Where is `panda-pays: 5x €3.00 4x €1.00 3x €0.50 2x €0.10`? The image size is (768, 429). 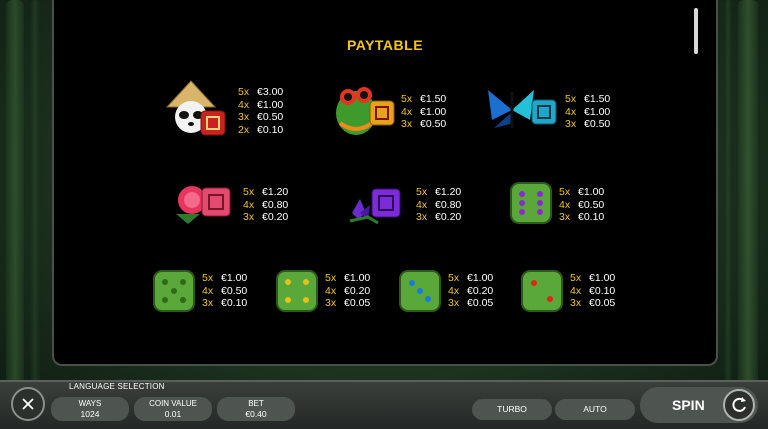
panda-pays: 5x €3.00 4x €1.00 3x €0.50 2x €0.10 is located at coordinates (260, 111).